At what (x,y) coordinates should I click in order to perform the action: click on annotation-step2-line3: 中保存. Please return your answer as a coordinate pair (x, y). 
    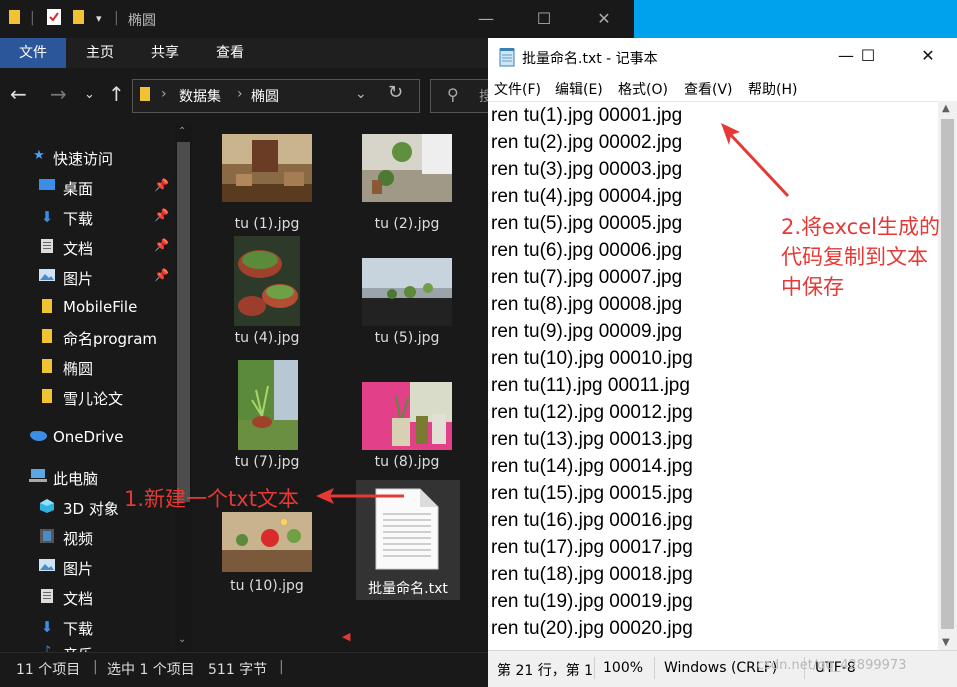
    Looking at the image, I should click on (812, 287).